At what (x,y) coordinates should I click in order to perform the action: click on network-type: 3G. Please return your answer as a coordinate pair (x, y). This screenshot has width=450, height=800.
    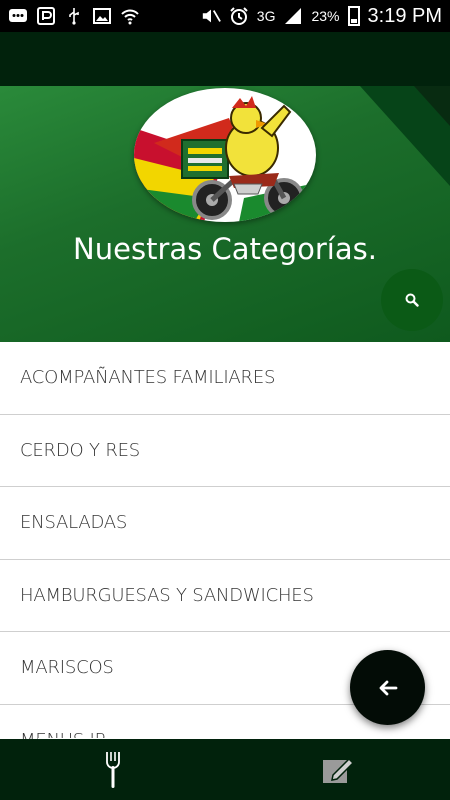
    Looking at the image, I should click on (266, 16).